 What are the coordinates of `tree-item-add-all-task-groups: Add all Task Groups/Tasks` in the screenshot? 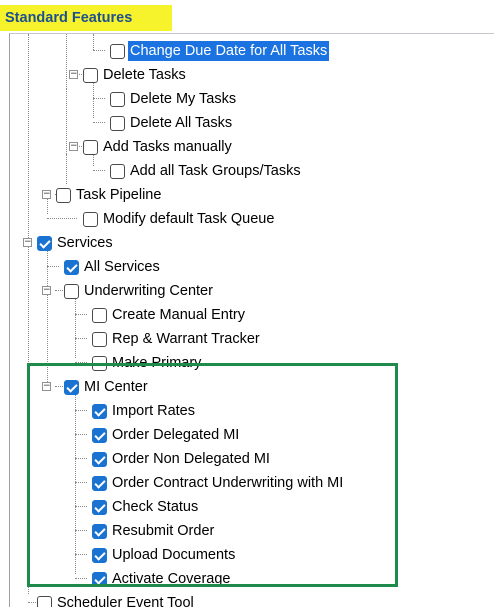 It's located at (206, 171).